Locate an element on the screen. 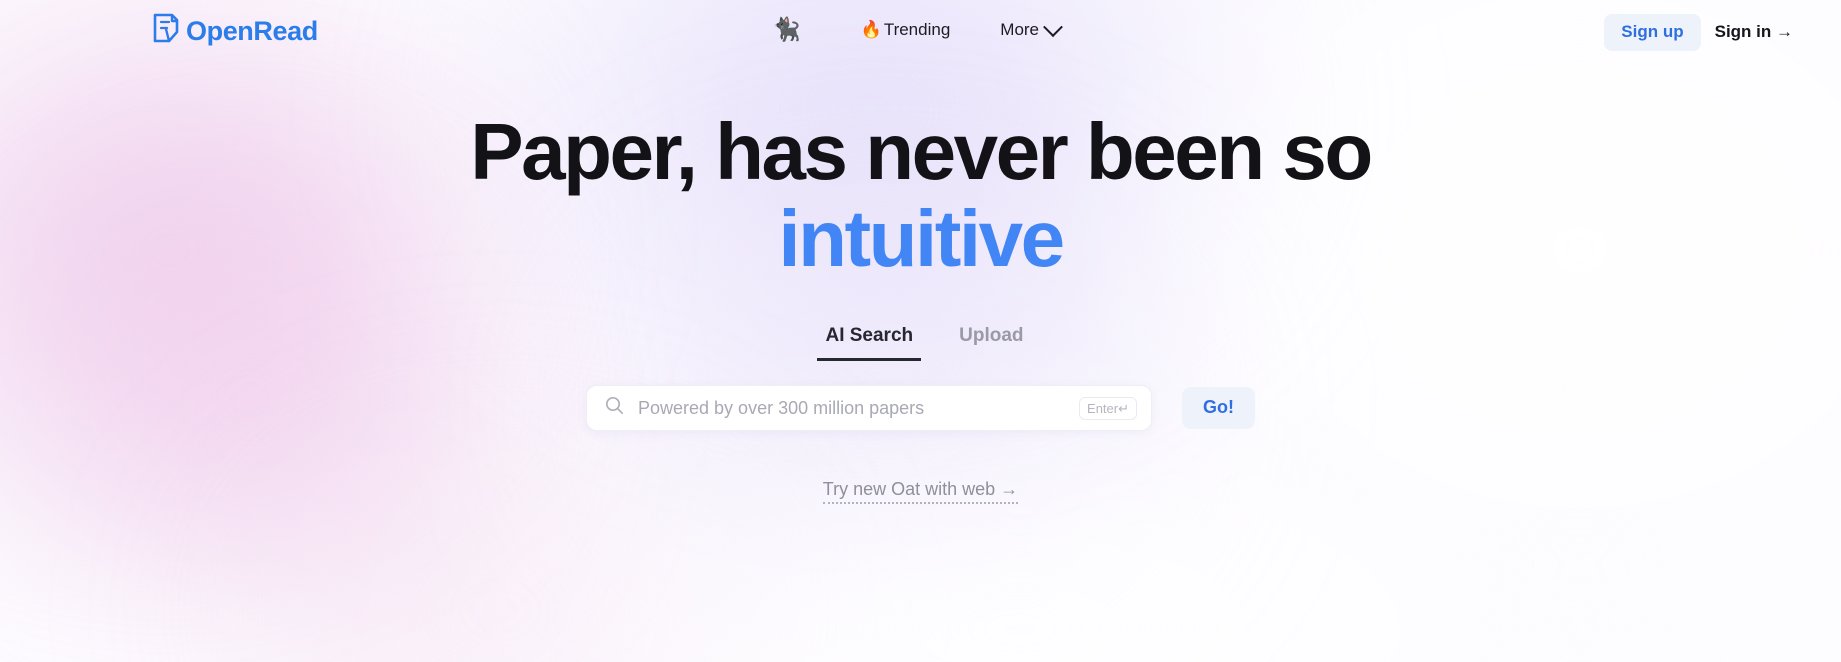  header-account-actions: Sign up Sign in → is located at coordinates (1698, 32).